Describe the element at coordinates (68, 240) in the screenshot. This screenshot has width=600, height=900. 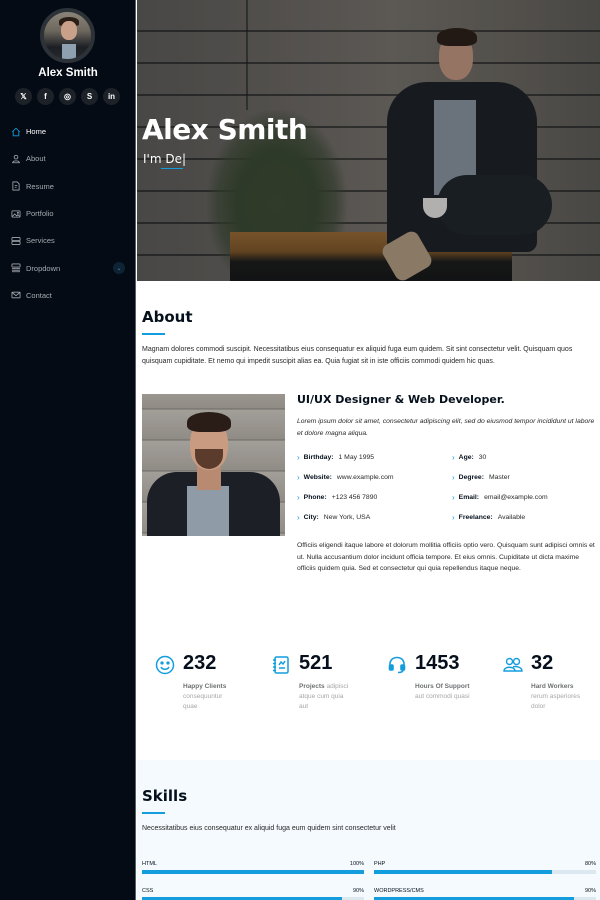
I see `nav-item-services: Services` at that location.